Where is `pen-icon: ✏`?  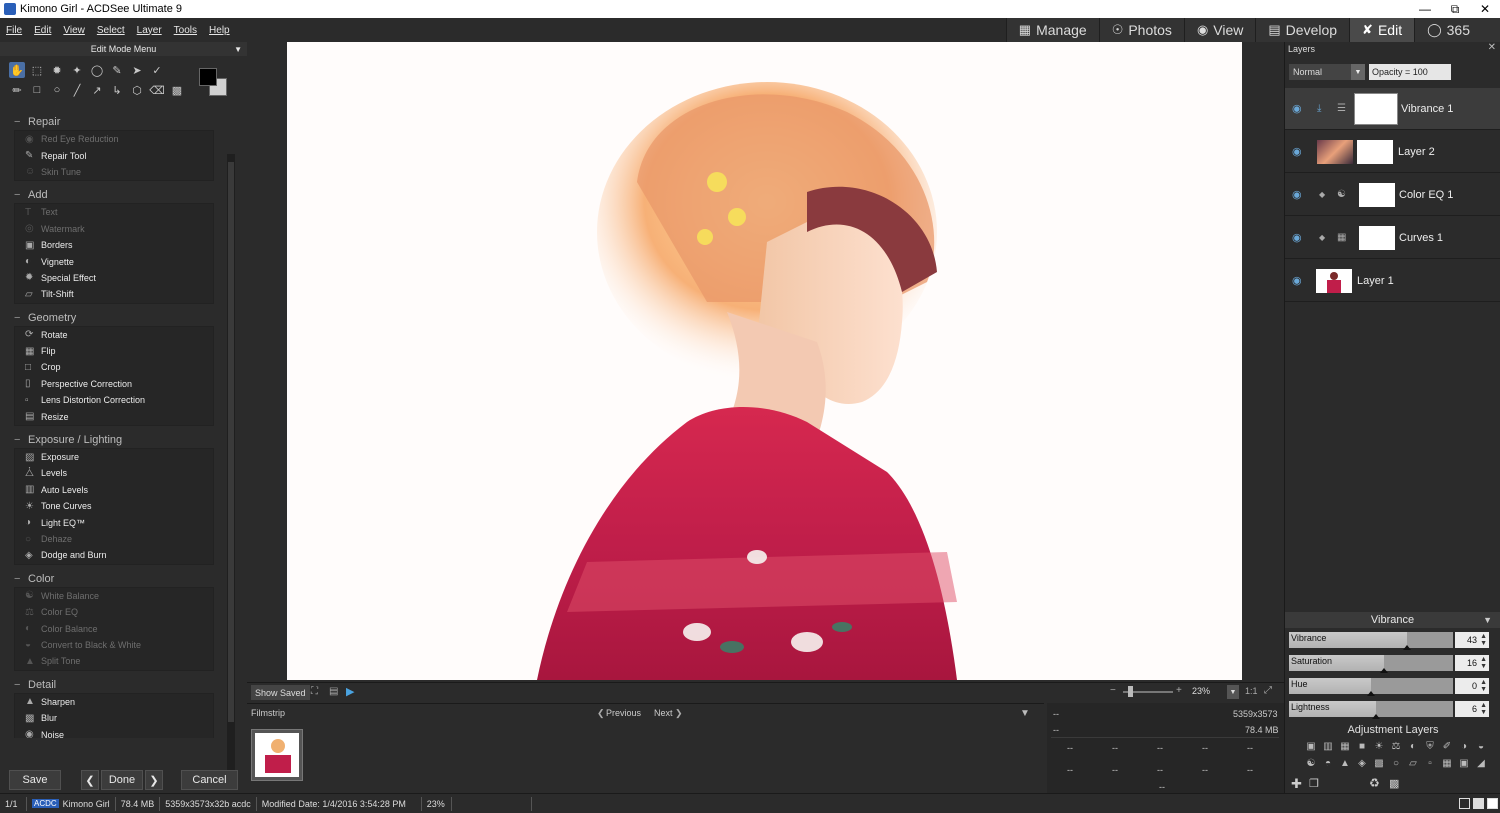
pen-icon: ✏ is located at coordinates (17, 90).